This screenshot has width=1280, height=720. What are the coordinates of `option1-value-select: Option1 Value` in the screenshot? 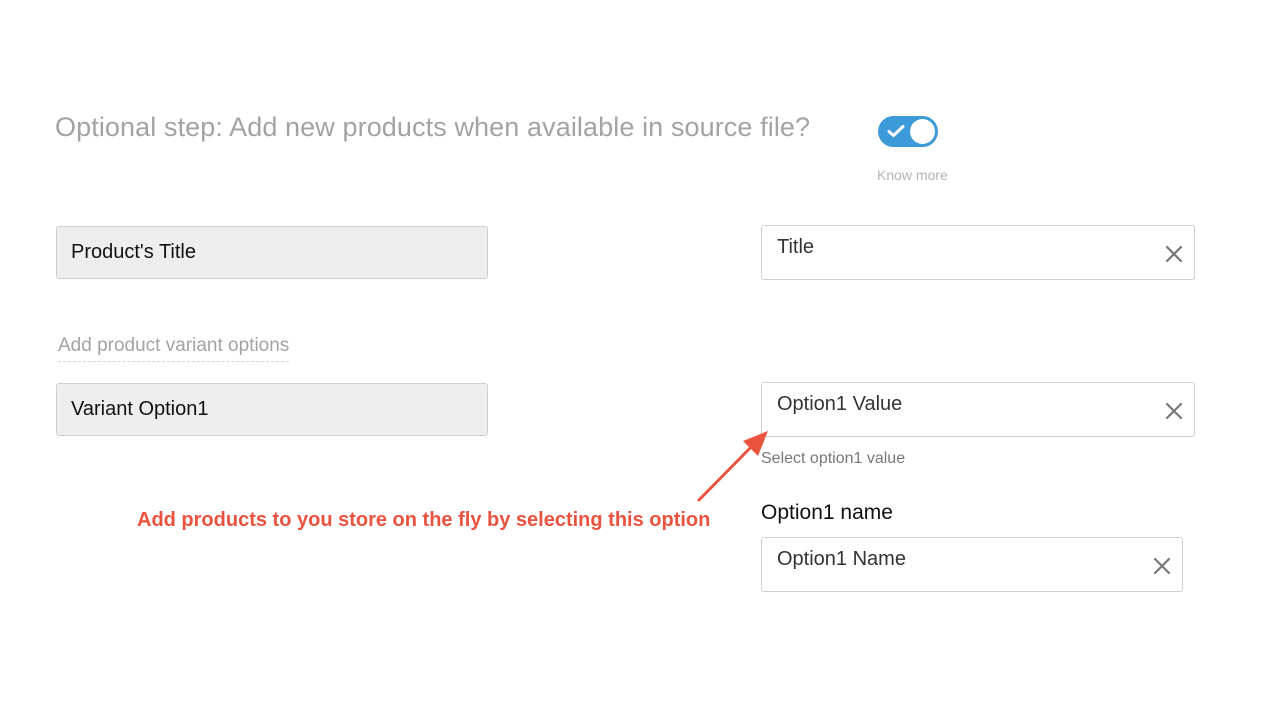 It's located at (978, 409).